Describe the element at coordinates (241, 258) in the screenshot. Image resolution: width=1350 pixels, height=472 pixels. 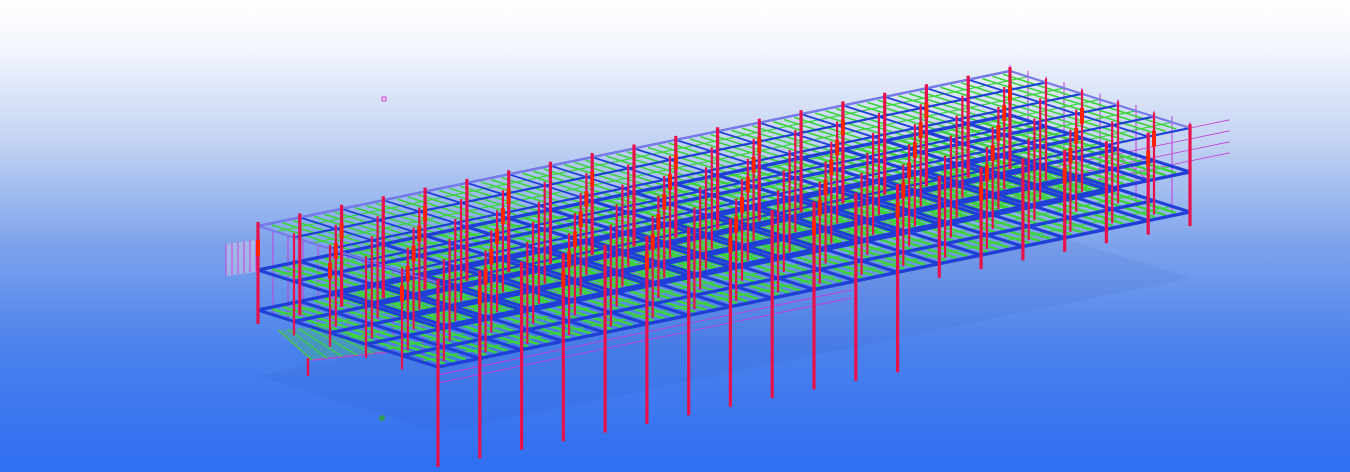
I see `stair-platform` at that location.